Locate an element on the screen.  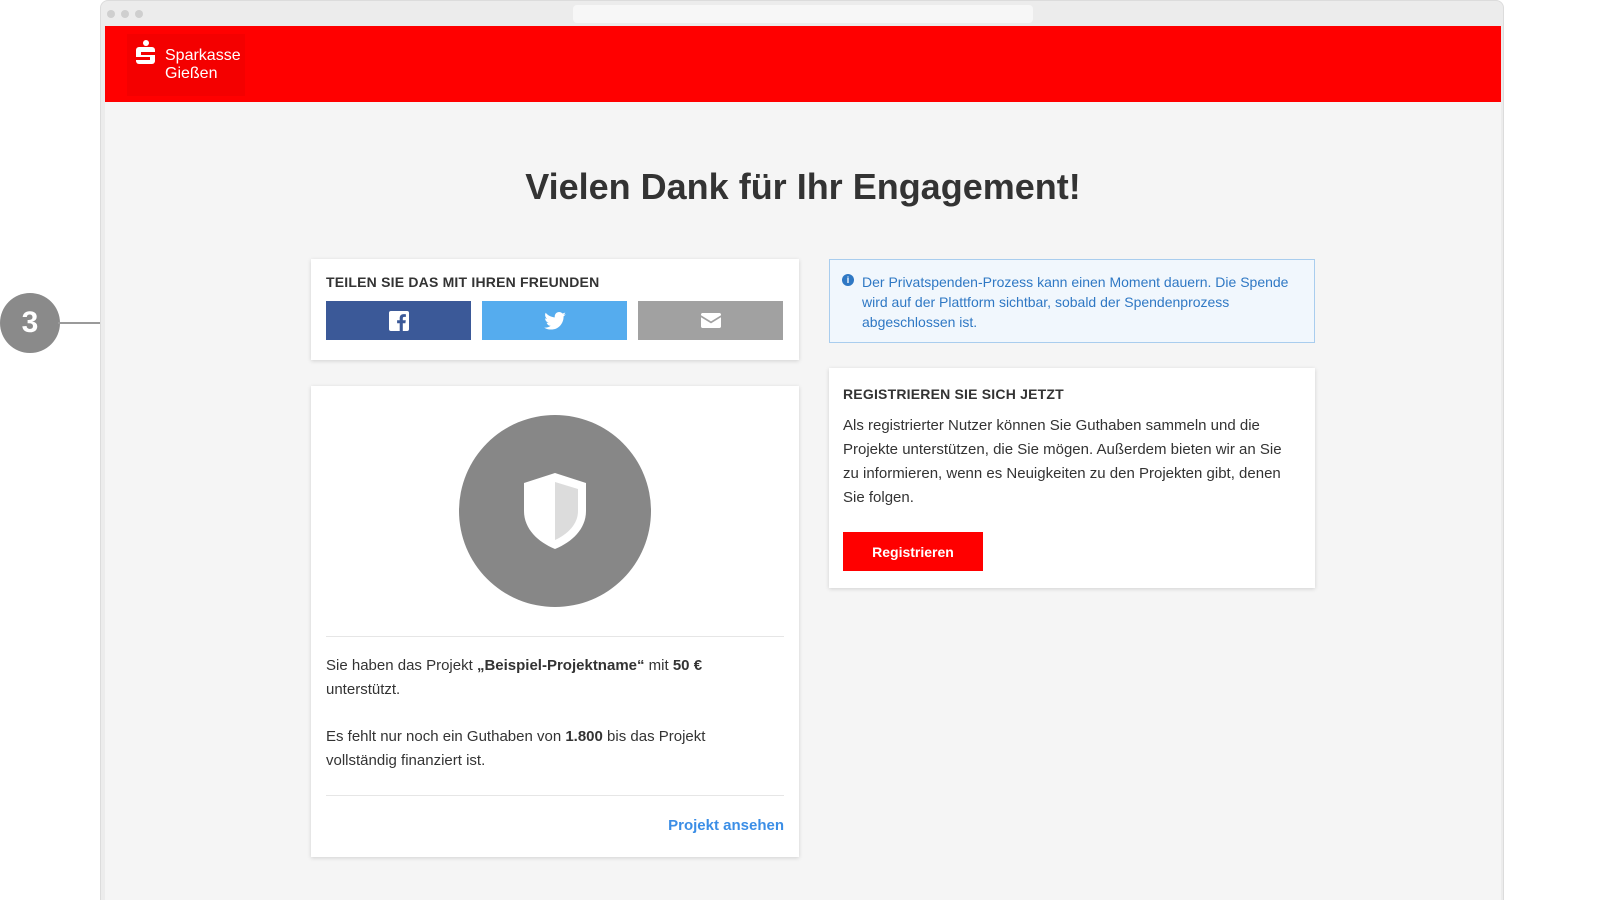
annotation-number: 3 is located at coordinates (30, 322).